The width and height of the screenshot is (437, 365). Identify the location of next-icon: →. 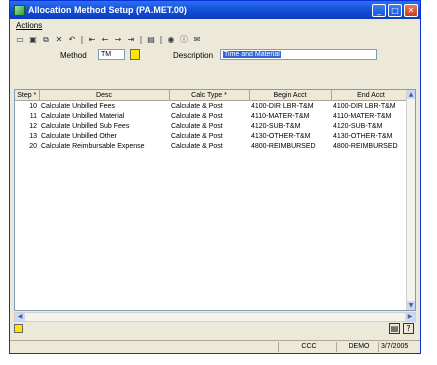
(118, 40).